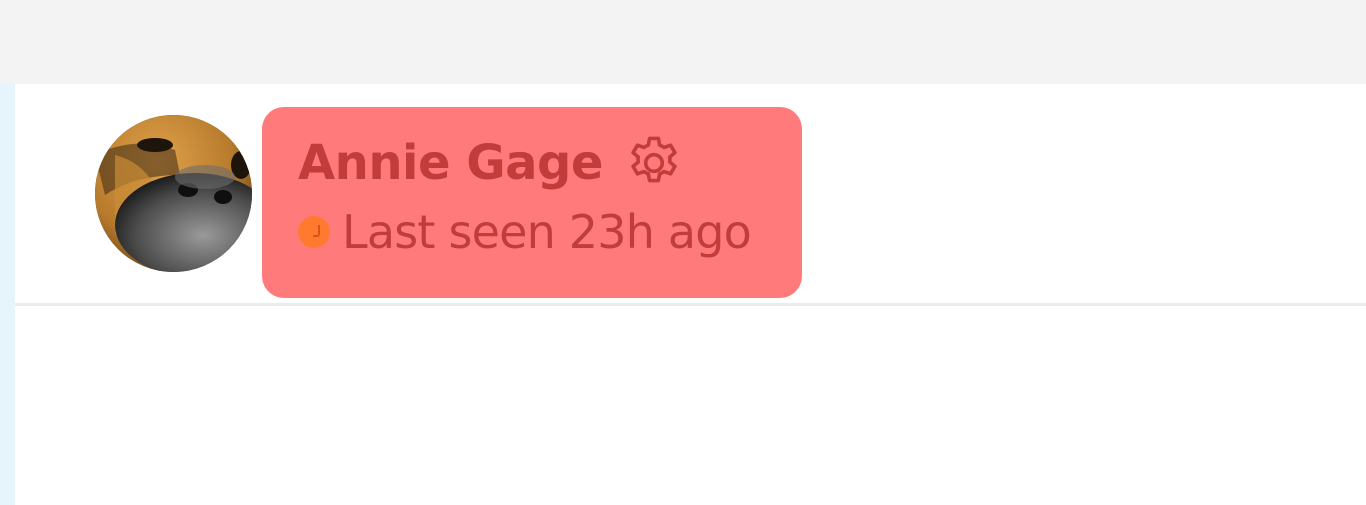  I want to click on avatar-image, so click(173, 193).